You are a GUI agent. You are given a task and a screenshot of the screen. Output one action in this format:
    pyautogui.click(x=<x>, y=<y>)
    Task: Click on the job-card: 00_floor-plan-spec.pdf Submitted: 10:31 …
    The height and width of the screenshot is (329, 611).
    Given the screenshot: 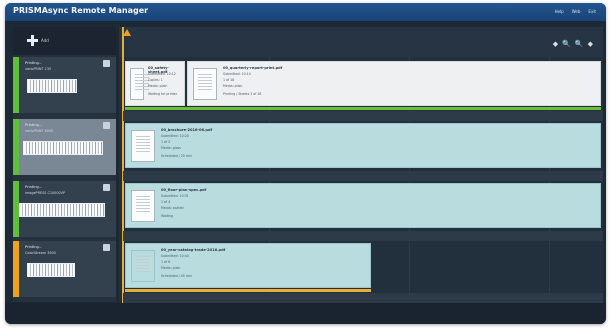 What is the action you would take?
    pyautogui.click(x=363, y=205)
    